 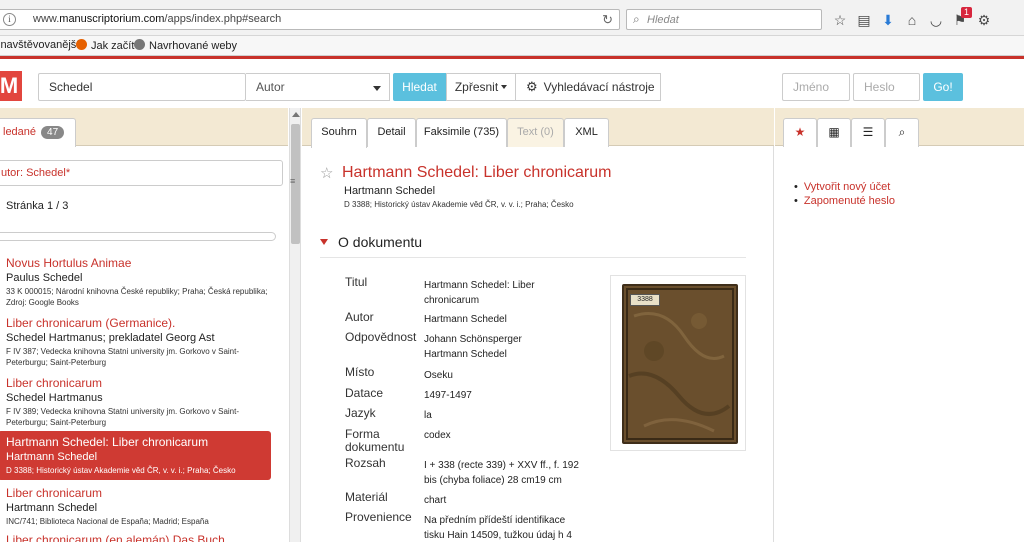 What do you see at coordinates (318, 87) in the screenshot?
I see `field-select: Autor` at bounding box center [318, 87].